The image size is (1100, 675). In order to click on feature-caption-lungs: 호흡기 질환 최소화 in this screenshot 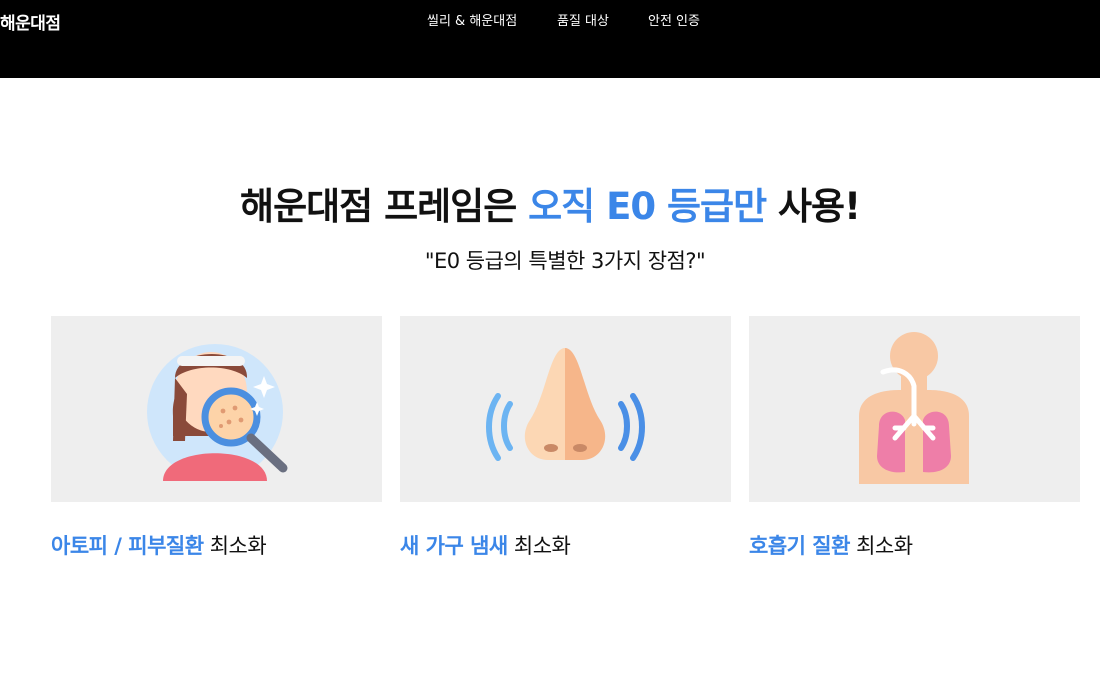, I will do `click(831, 545)`.